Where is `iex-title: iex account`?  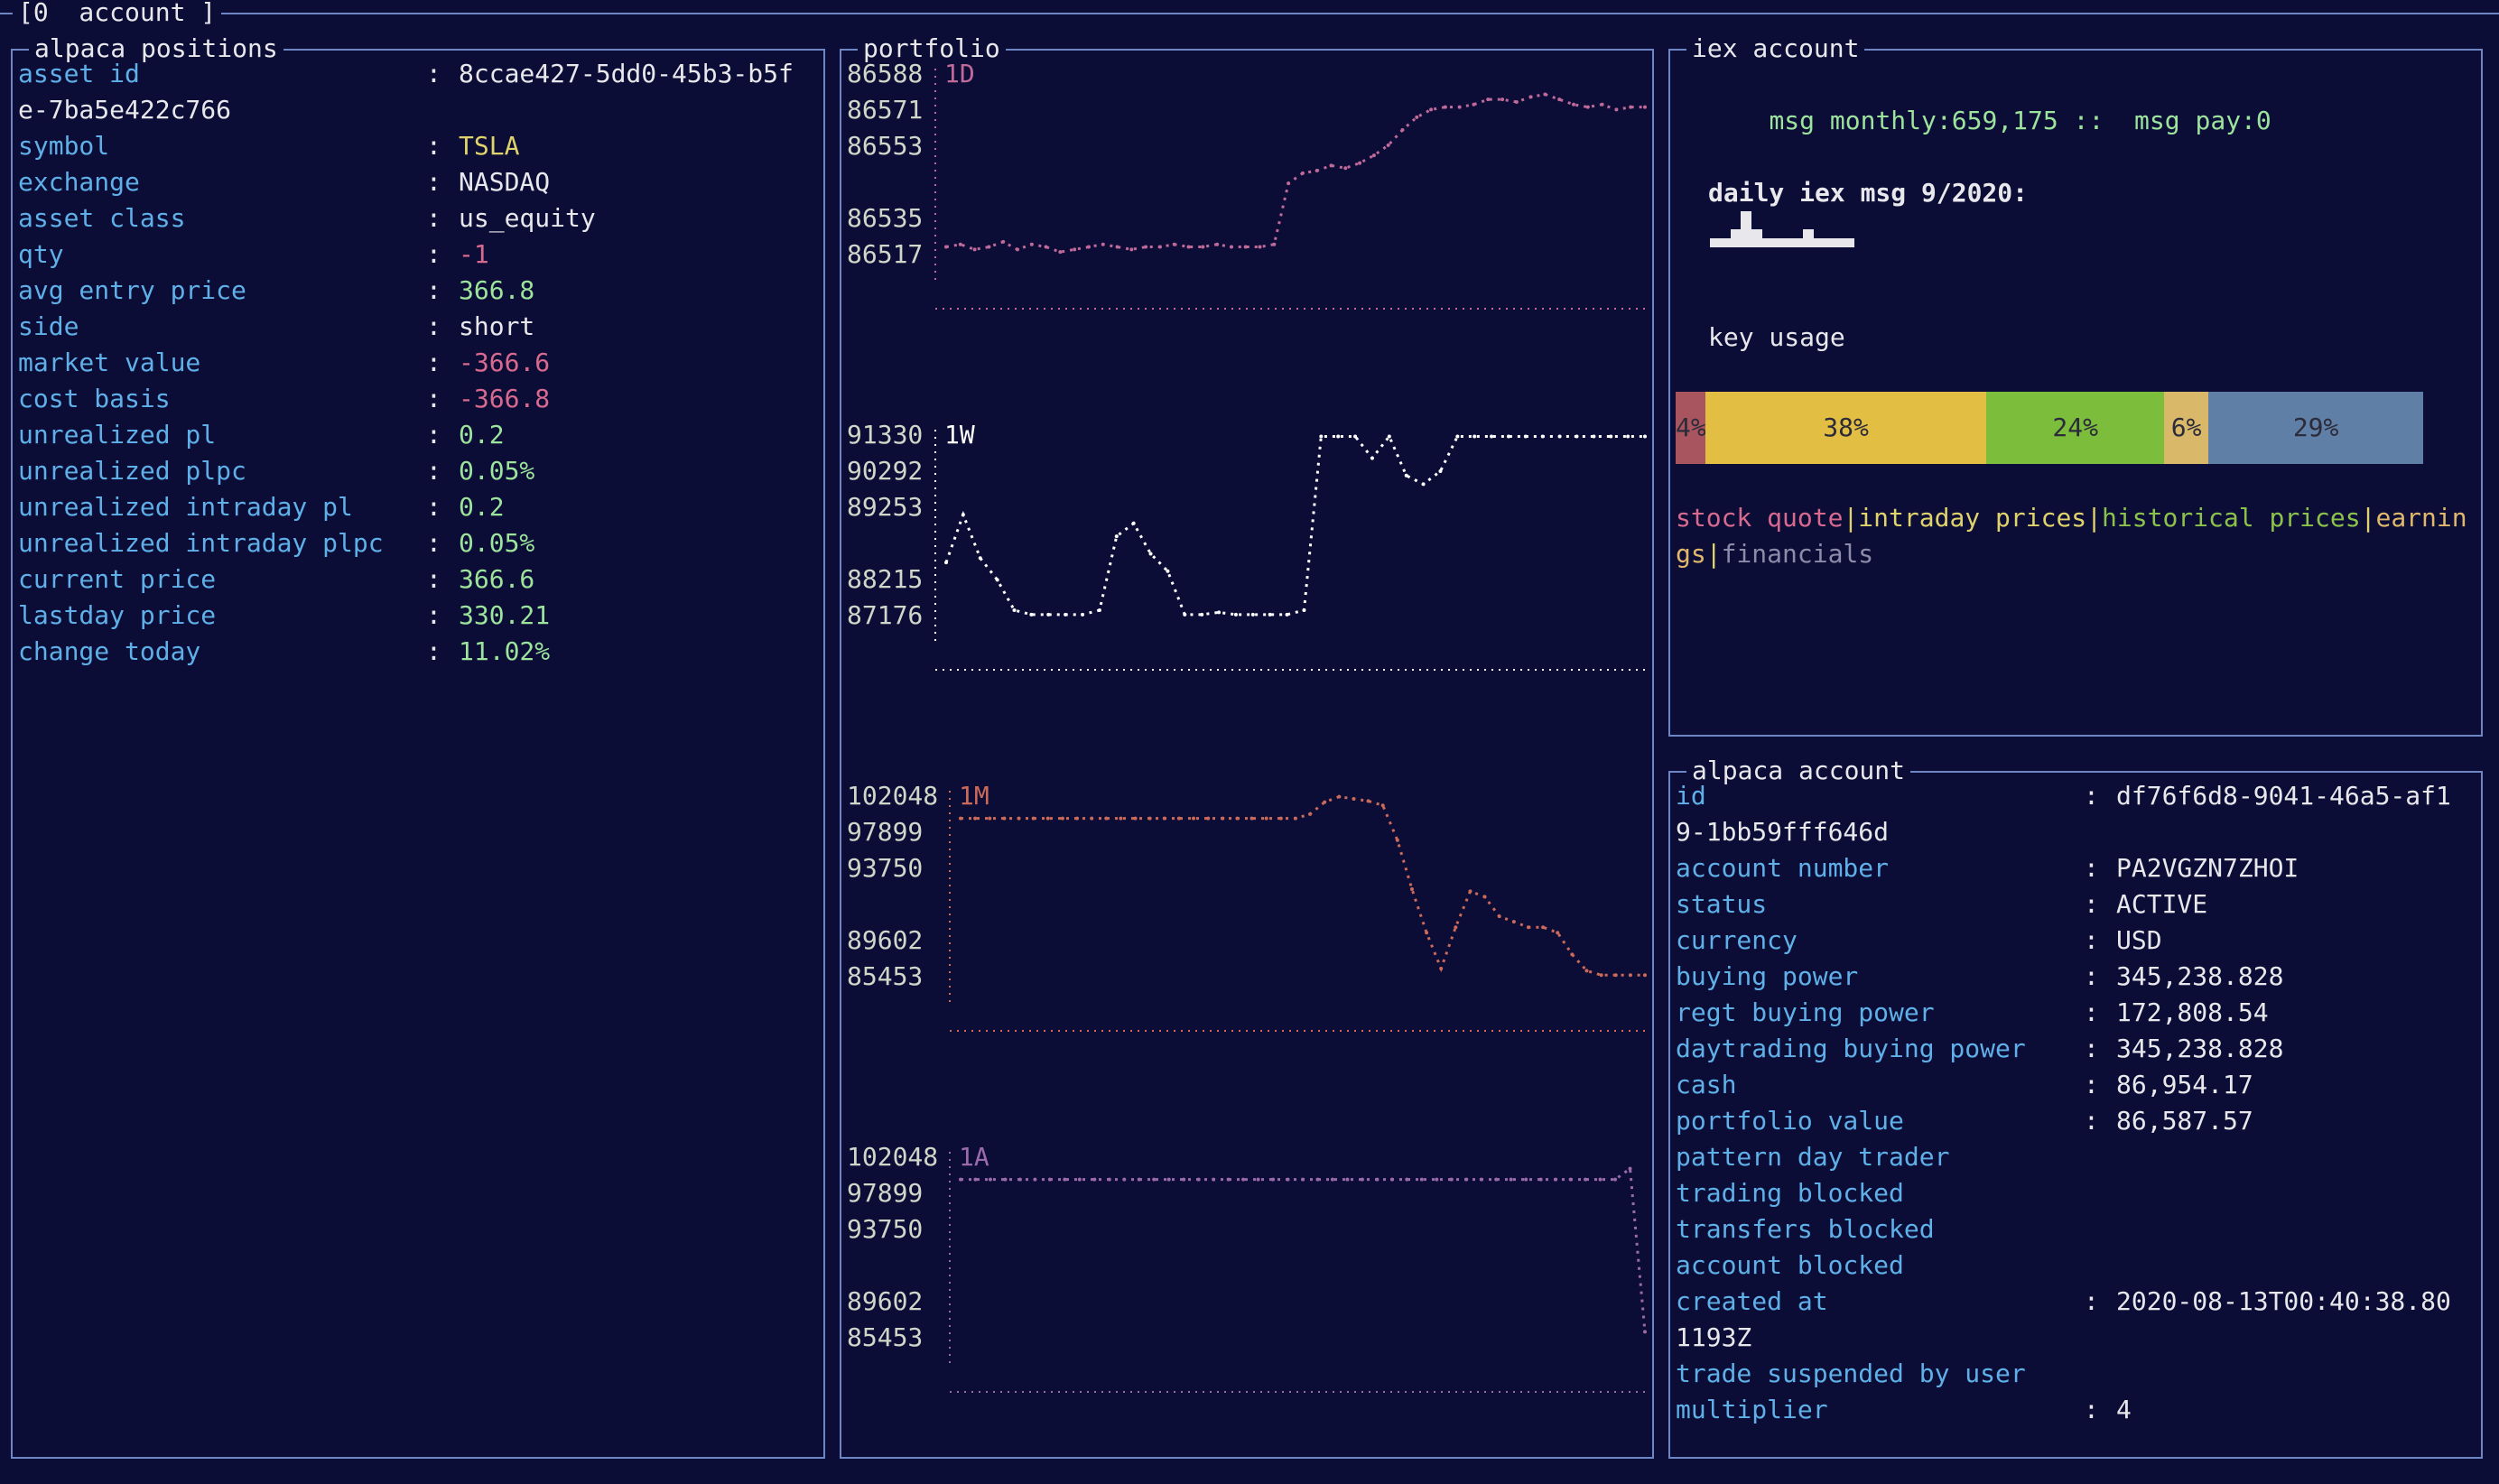 iex-title: iex account is located at coordinates (1776, 49).